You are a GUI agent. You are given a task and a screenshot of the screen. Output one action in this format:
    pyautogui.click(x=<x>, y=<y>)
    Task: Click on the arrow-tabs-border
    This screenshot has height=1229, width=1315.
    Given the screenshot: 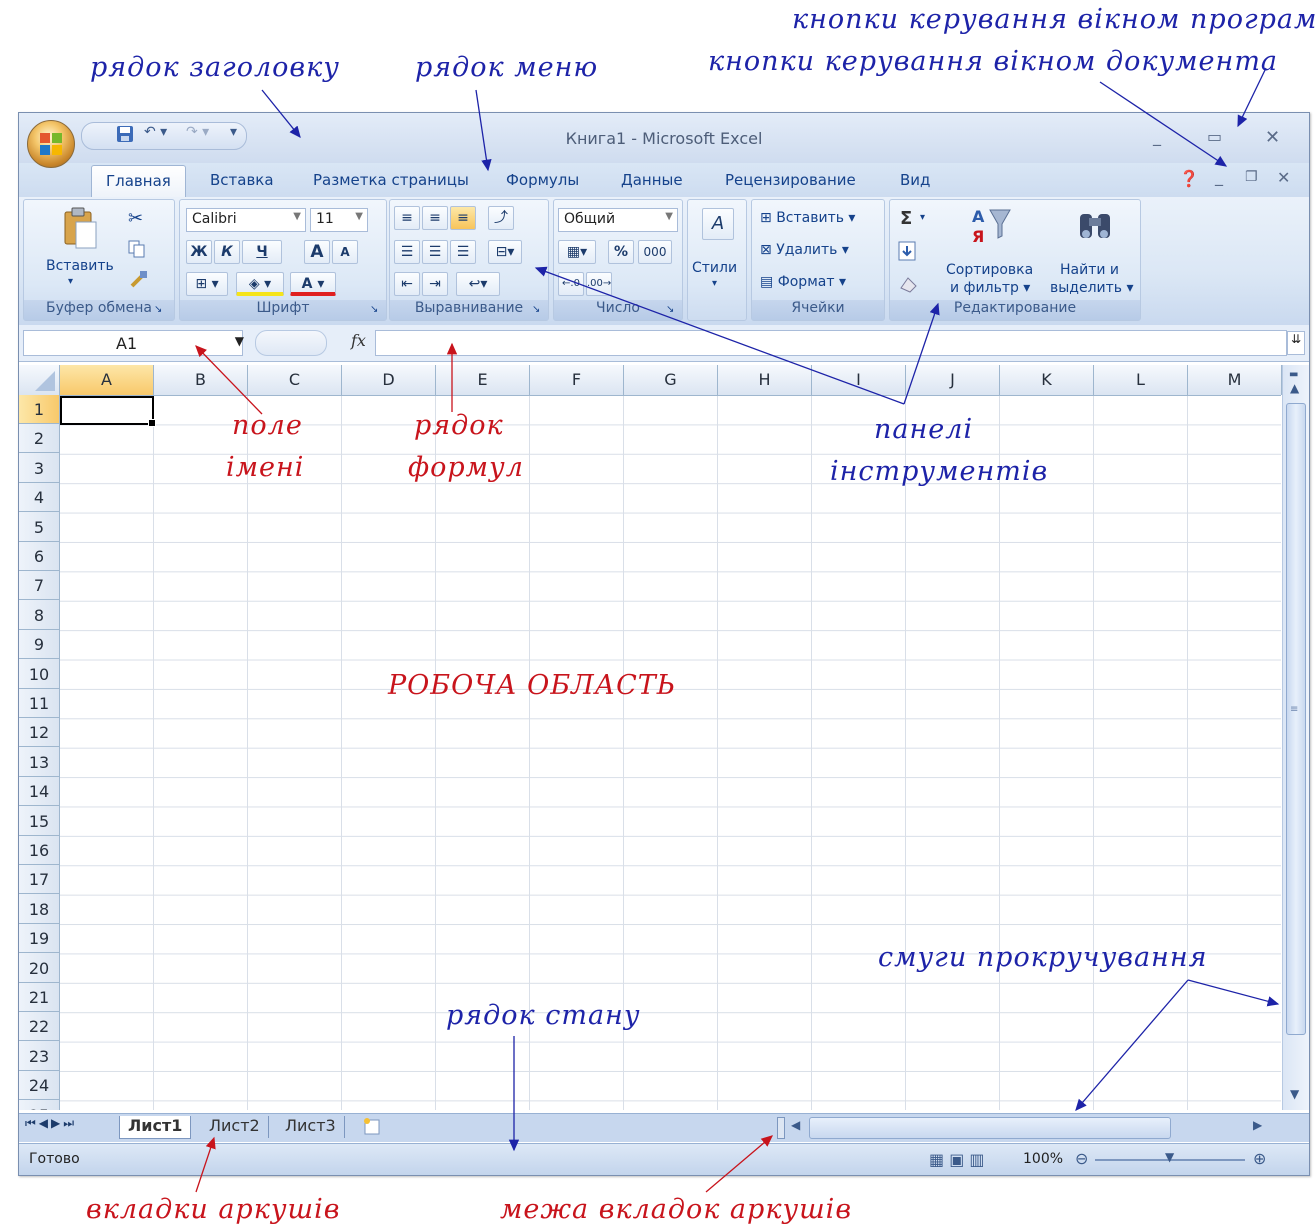 What is the action you would take?
    pyautogui.click(x=739, y=1164)
    